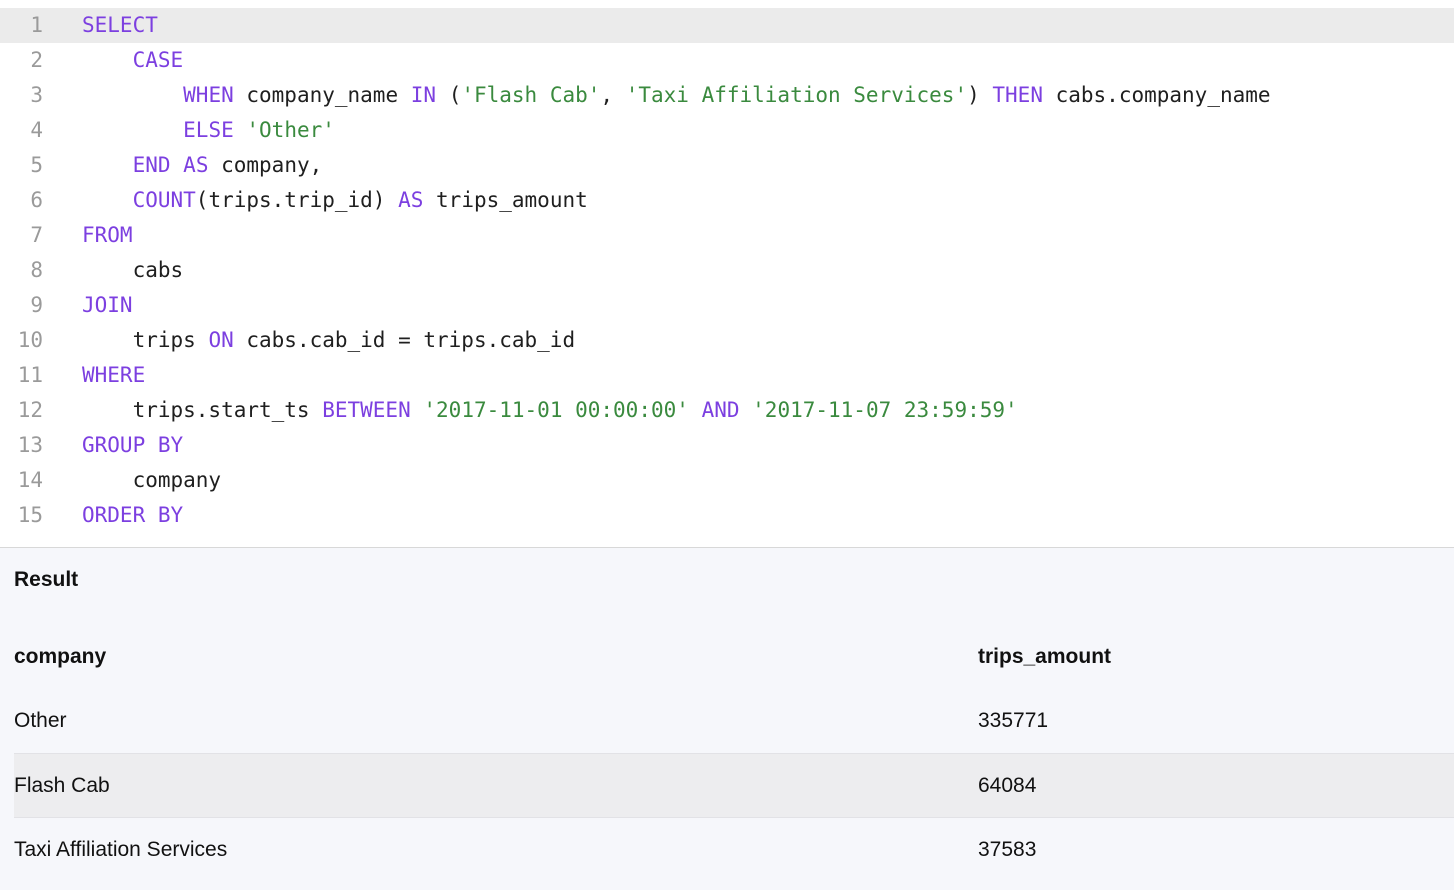  What do you see at coordinates (727, 305) in the screenshot?
I see `code-line: 9 JOIN` at bounding box center [727, 305].